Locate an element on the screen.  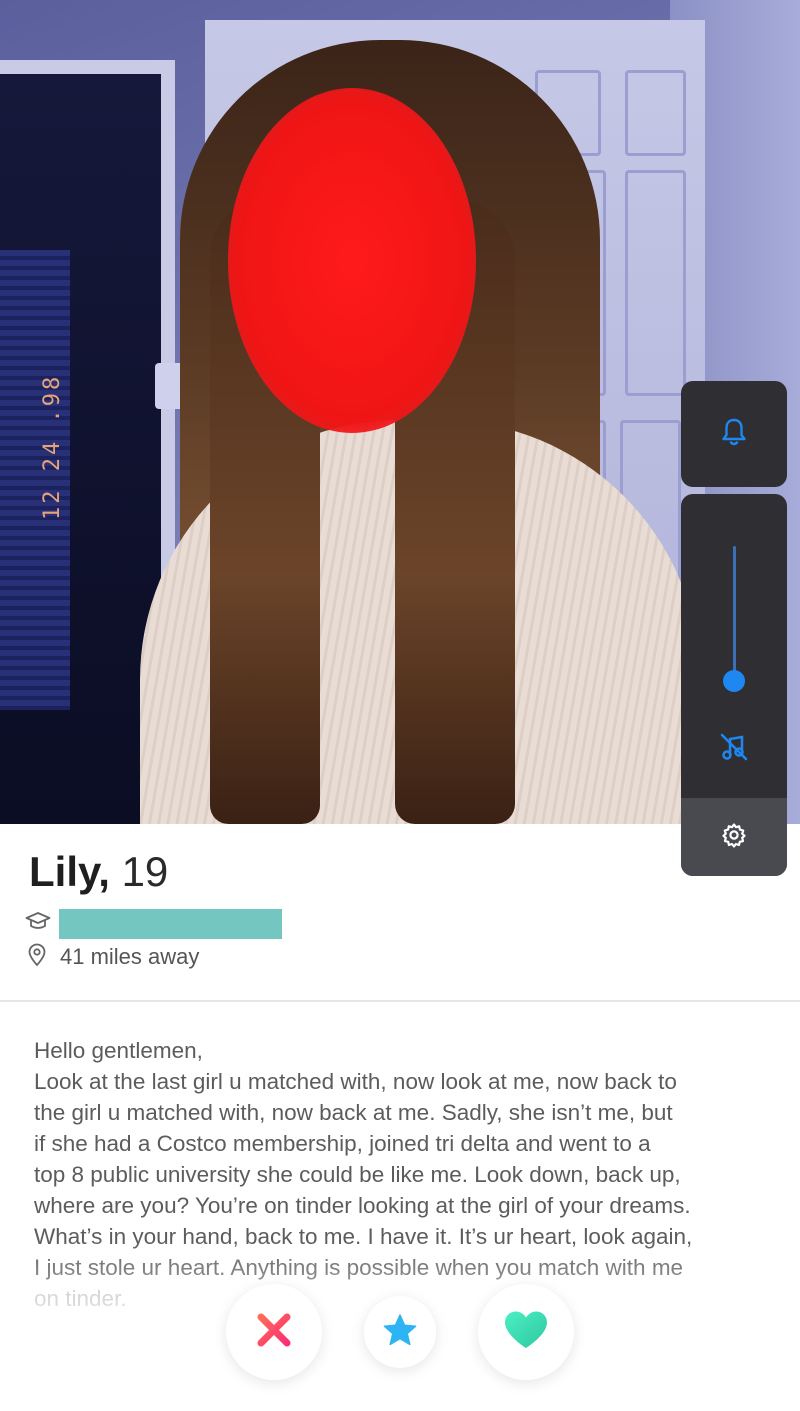
like-button is located at coordinates (526, 1332).